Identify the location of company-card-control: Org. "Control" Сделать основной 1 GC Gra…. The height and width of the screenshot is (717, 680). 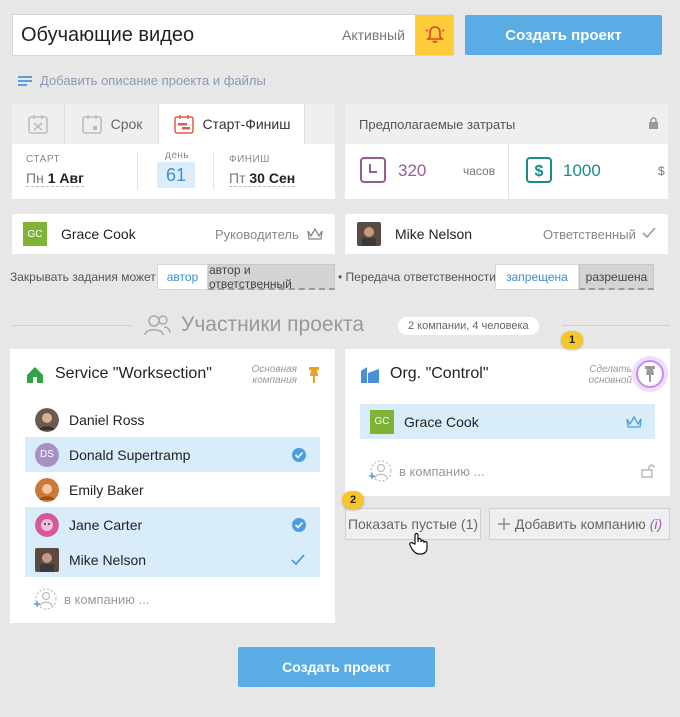
(507, 413).